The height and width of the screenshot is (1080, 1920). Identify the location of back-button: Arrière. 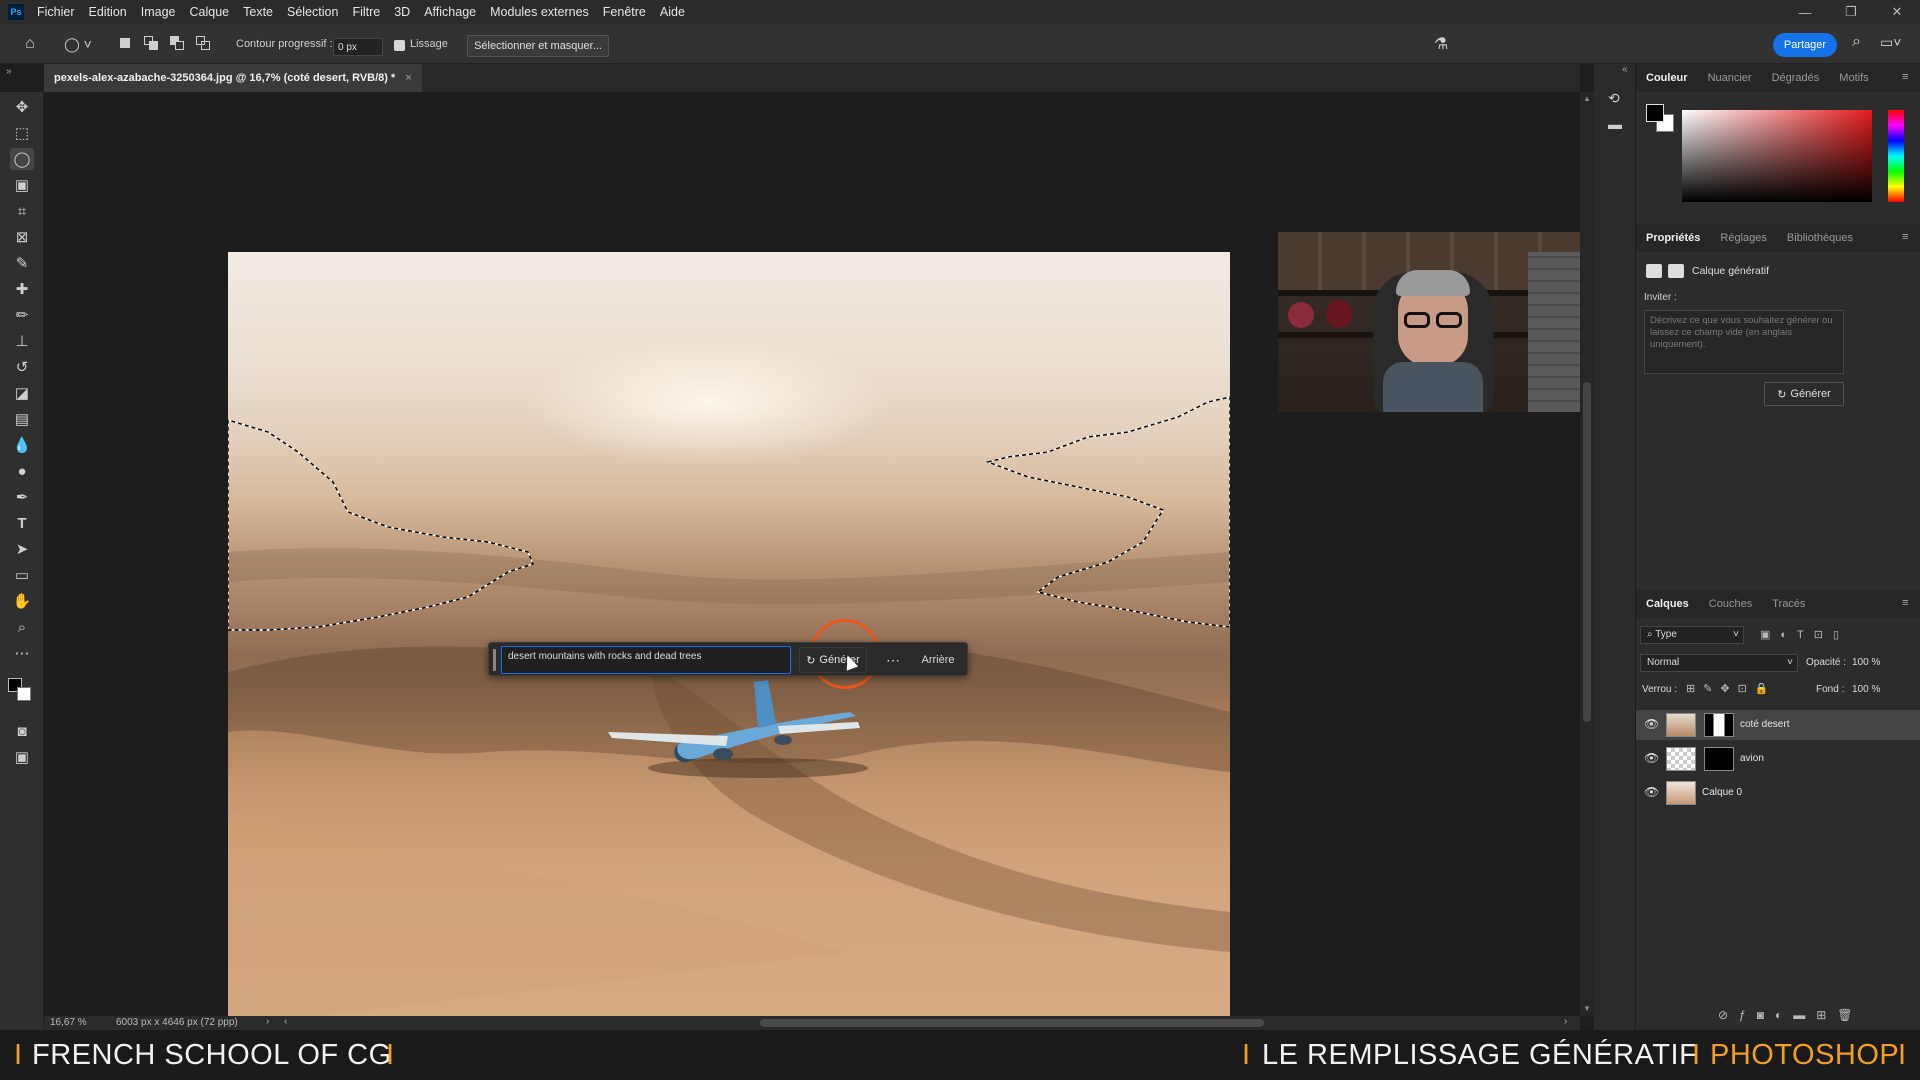
(938, 660).